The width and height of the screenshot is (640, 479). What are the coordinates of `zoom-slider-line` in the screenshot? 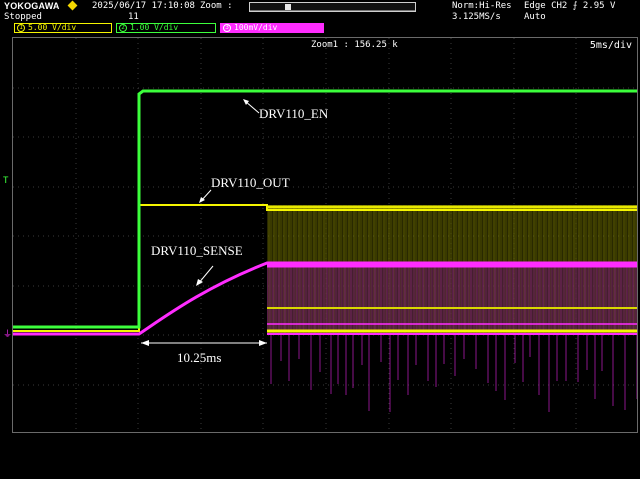 It's located at (332, 10).